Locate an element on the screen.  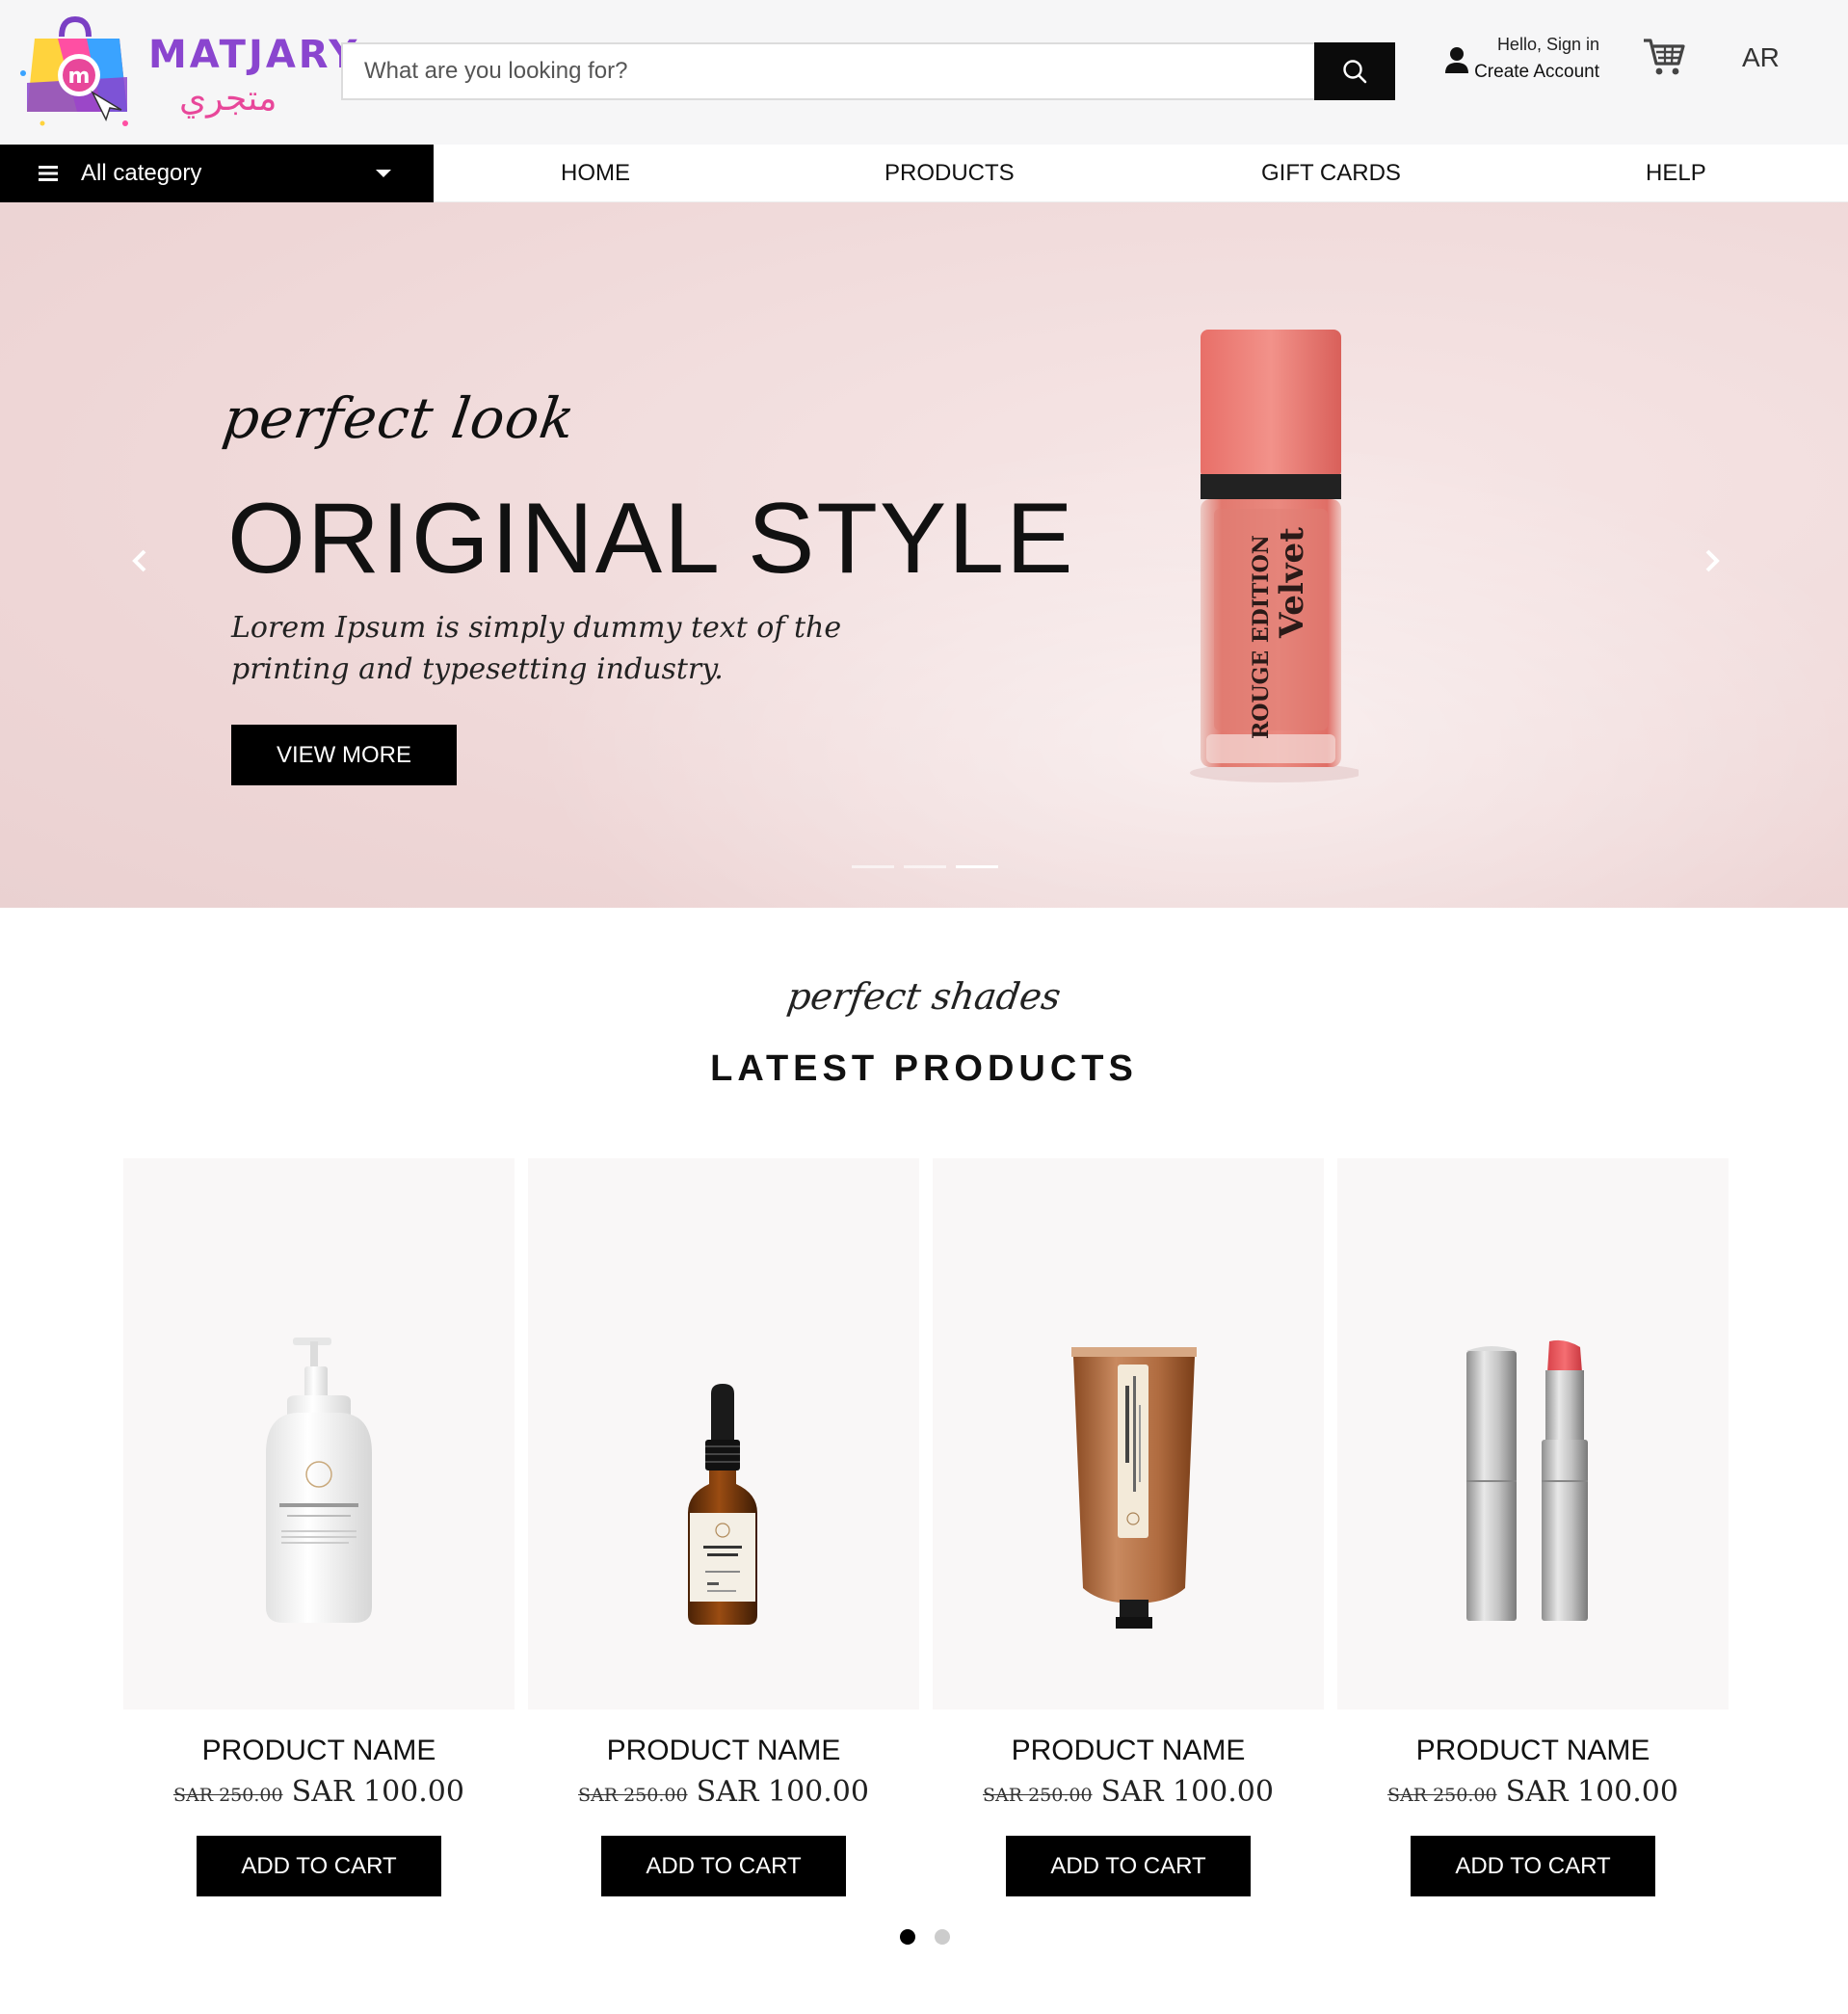
hero-indicator-active is located at coordinates (977, 866).